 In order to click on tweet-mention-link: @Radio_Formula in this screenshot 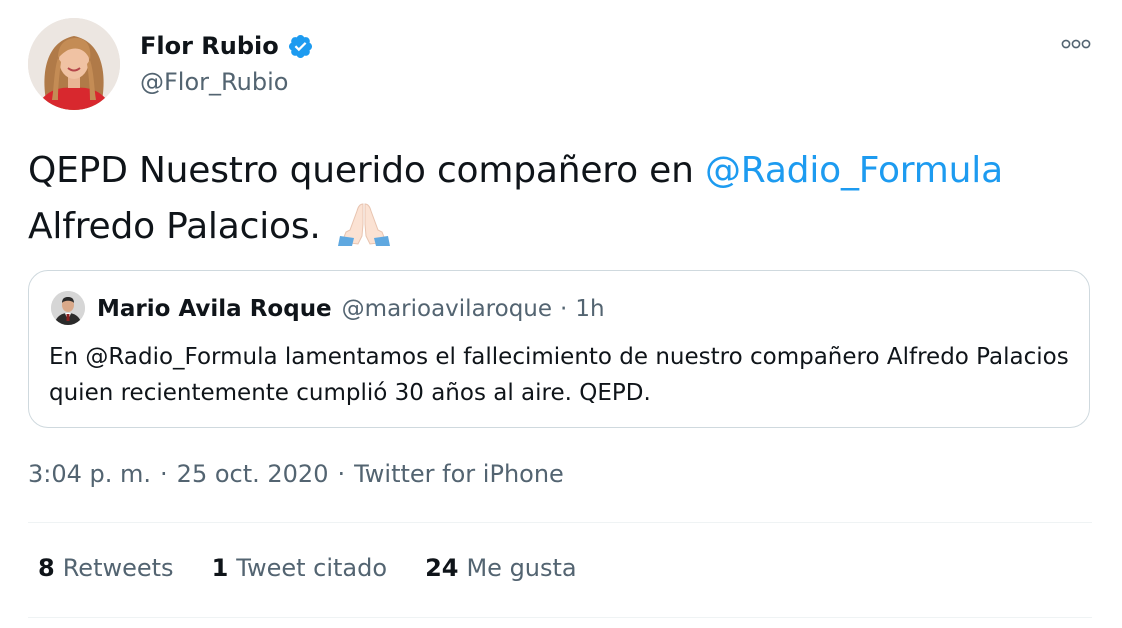, I will do `click(854, 170)`.